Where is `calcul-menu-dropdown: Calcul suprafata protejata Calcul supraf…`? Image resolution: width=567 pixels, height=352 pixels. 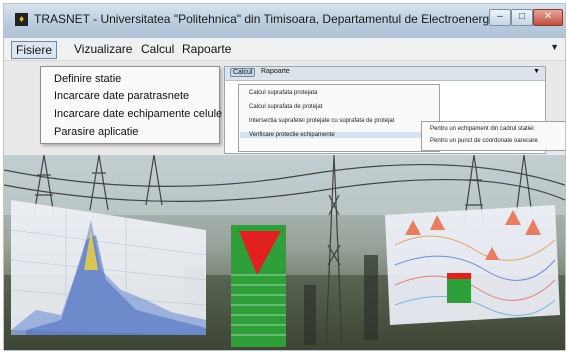 calcul-menu-dropdown: Calcul suprafata protejata Calcul supraf… is located at coordinates (339, 118).